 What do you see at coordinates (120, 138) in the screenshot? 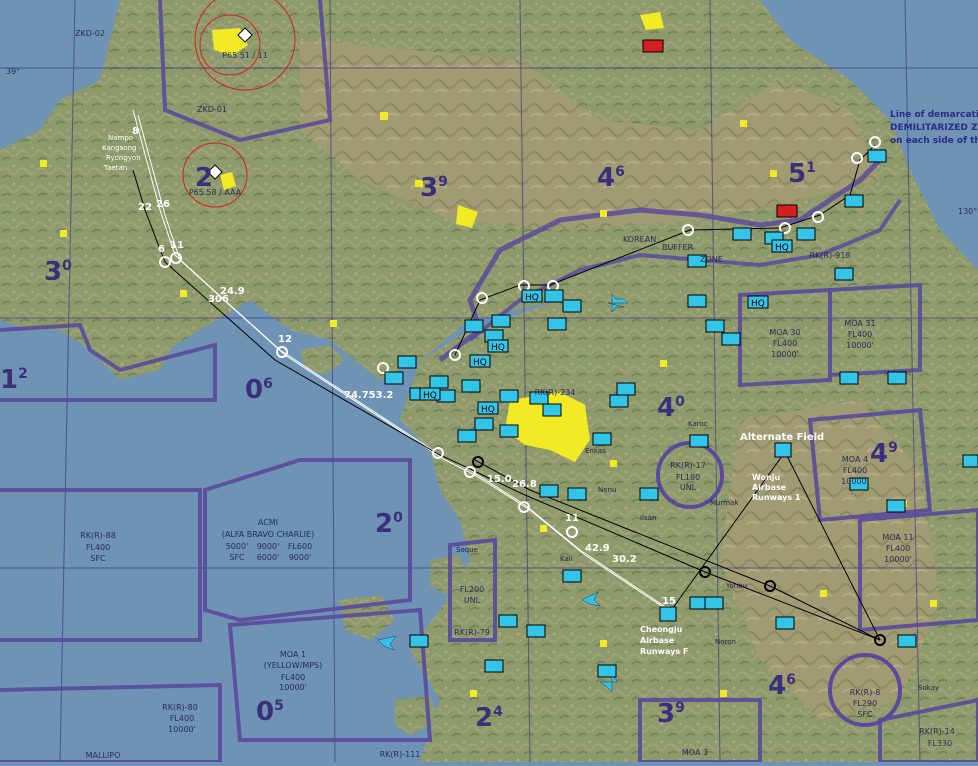
I see `svg-text: Nampo` at bounding box center [120, 138].